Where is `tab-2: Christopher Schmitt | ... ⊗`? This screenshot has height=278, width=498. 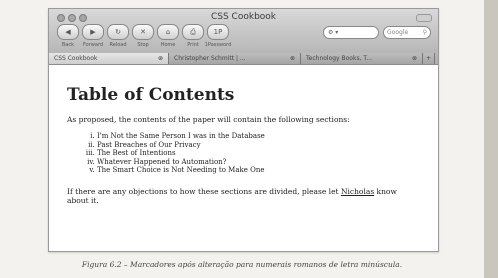 tab-2: Christopher Schmitt | ... ⊗ is located at coordinates (235, 58).